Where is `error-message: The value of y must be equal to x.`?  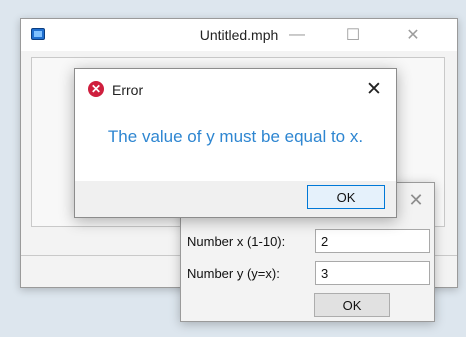 error-message: The value of y must be equal to x. is located at coordinates (235, 136).